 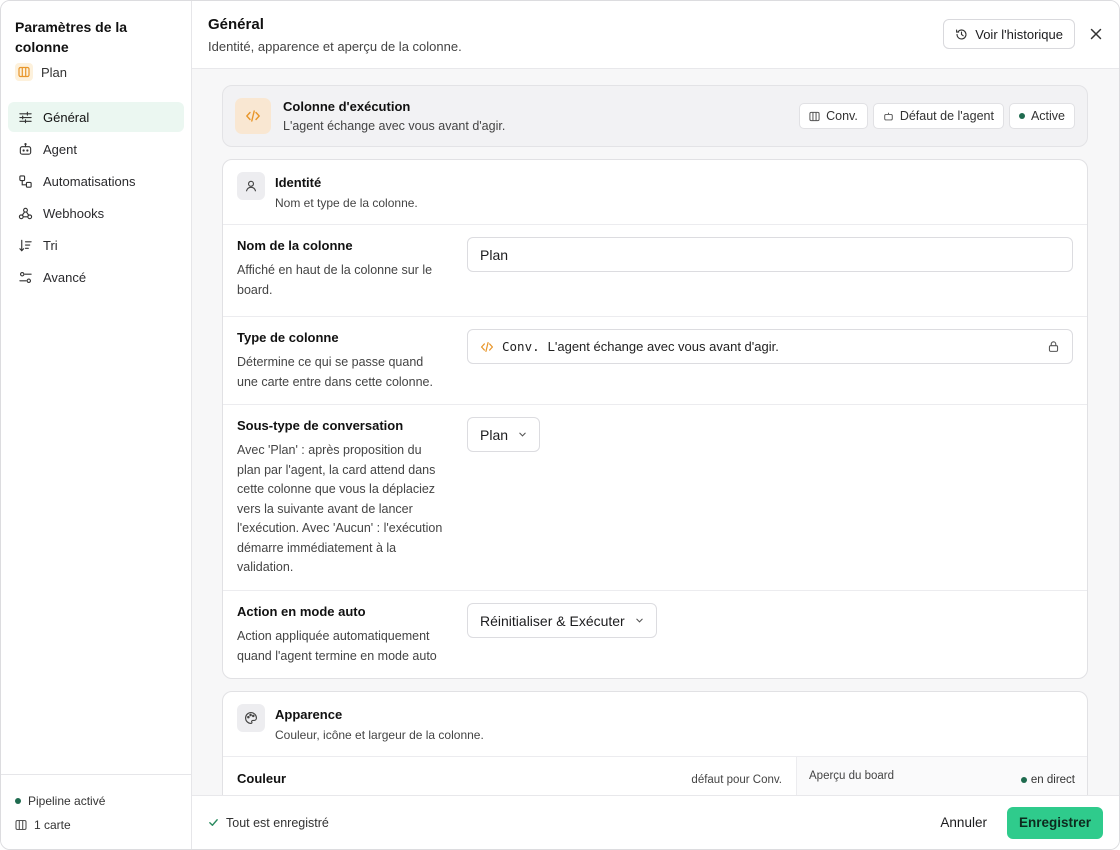 What do you see at coordinates (25, 117) in the screenshot?
I see `sliders-icon` at bounding box center [25, 117].